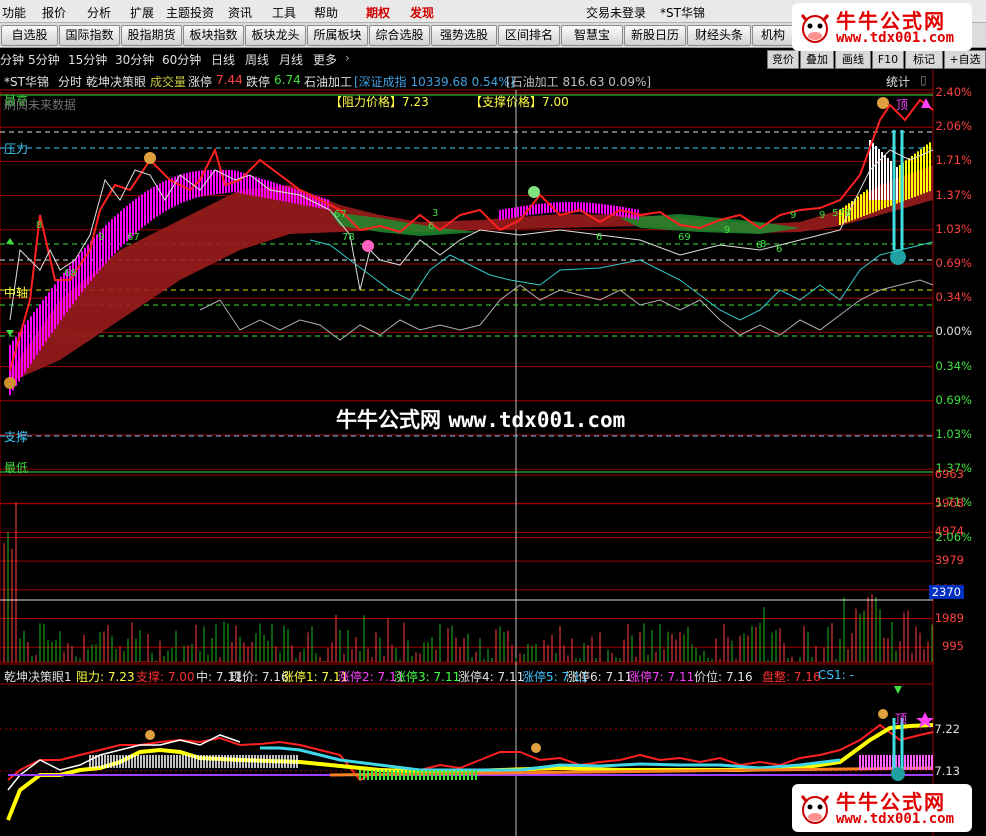 Image resolution: width=986 pixels, height=836 pixels. What do you see at coordinates (124, 762) in the screenshot?
I see `indicator-line-white` at bounding box center [124, 762].